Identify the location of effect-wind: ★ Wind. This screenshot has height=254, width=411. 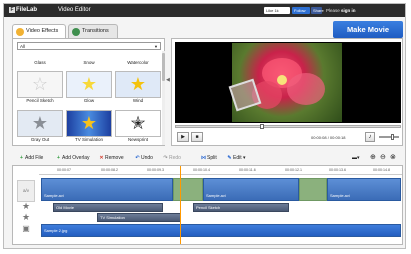
(138, 88).